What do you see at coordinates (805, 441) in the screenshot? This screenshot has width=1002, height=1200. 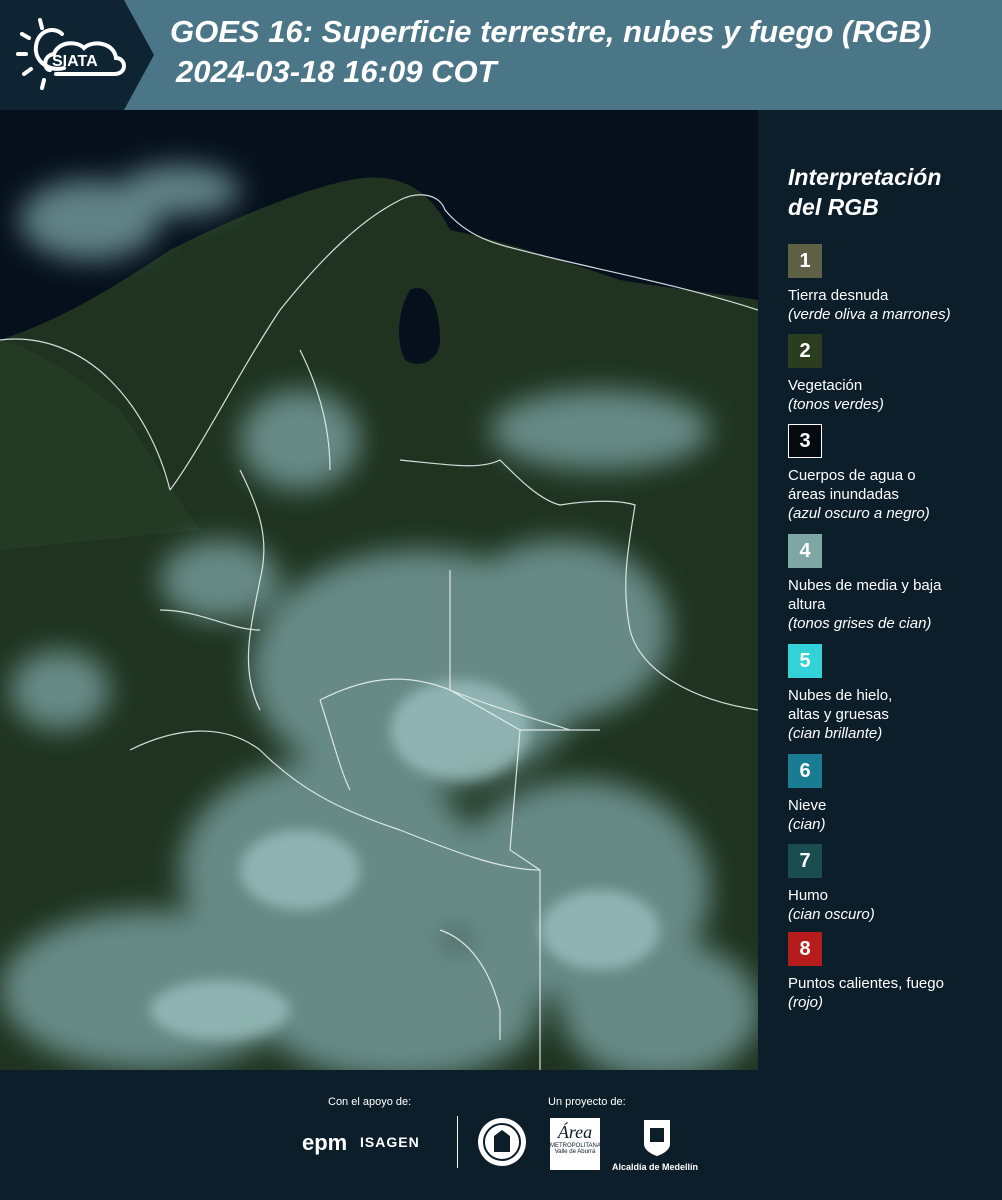 I see `legend-swatch: 3` at bounding box center [805, 441].